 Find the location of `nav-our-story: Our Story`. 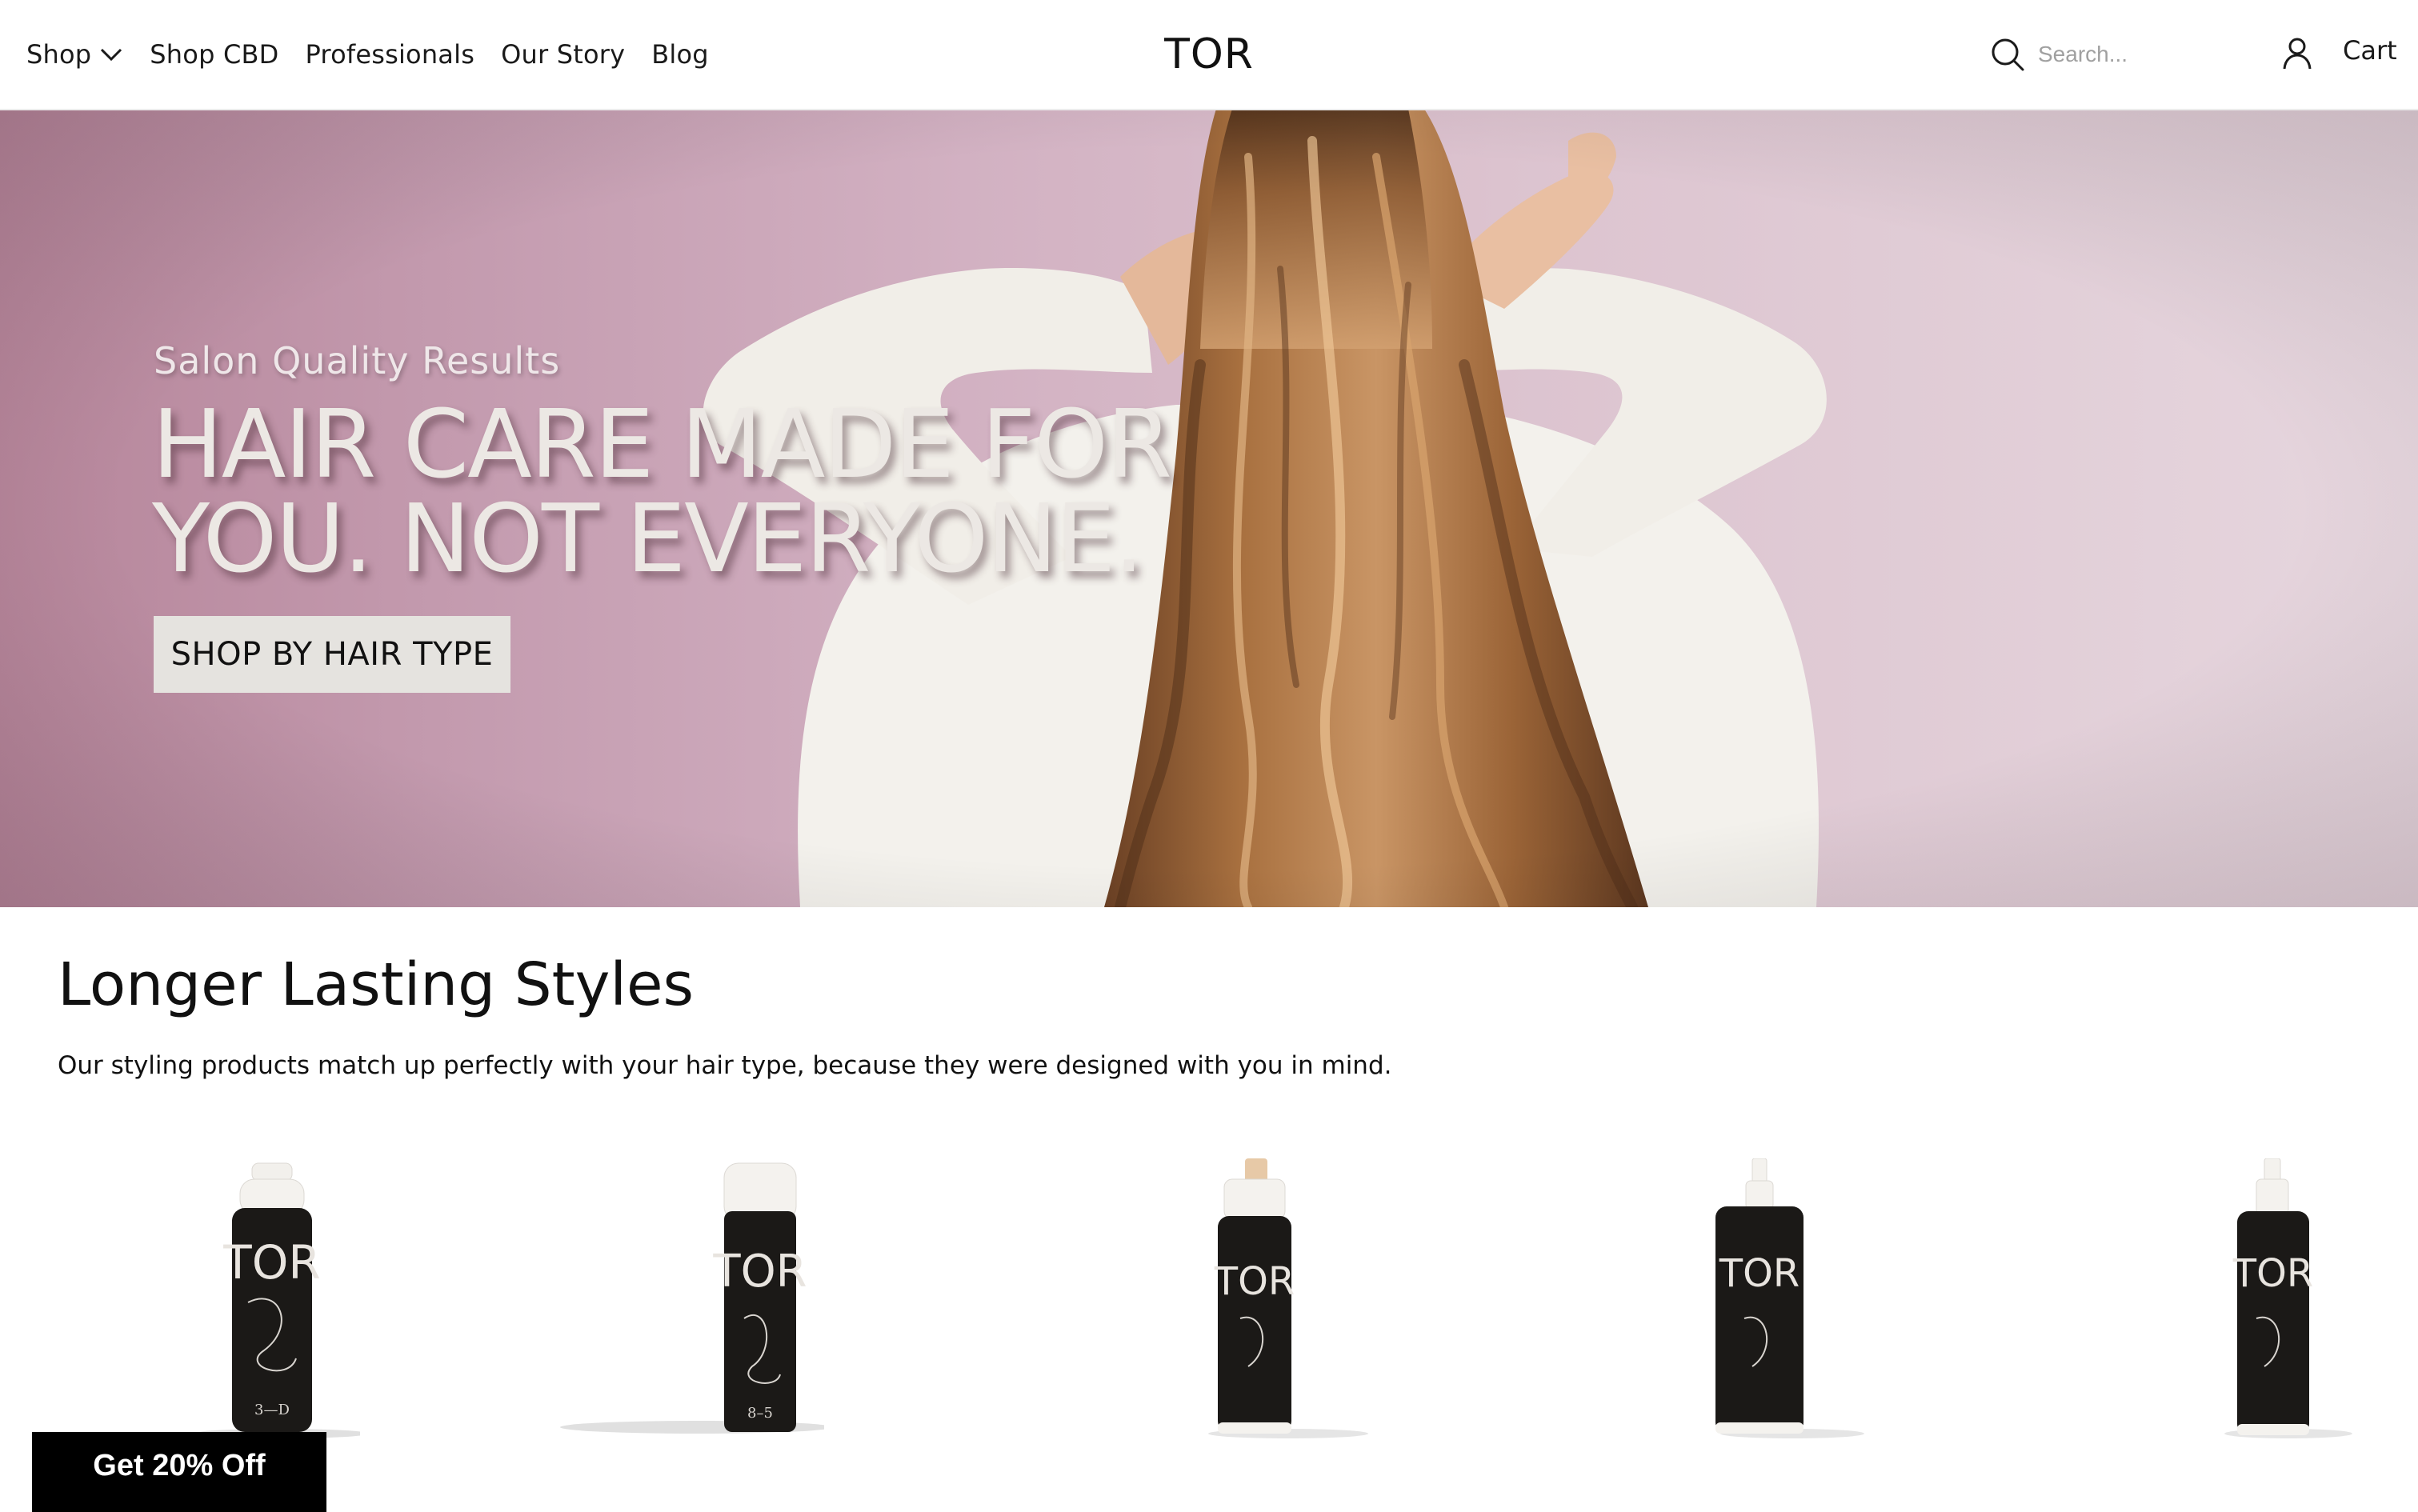

nav-our-story: Our Story is located at coordinates (563, 54).